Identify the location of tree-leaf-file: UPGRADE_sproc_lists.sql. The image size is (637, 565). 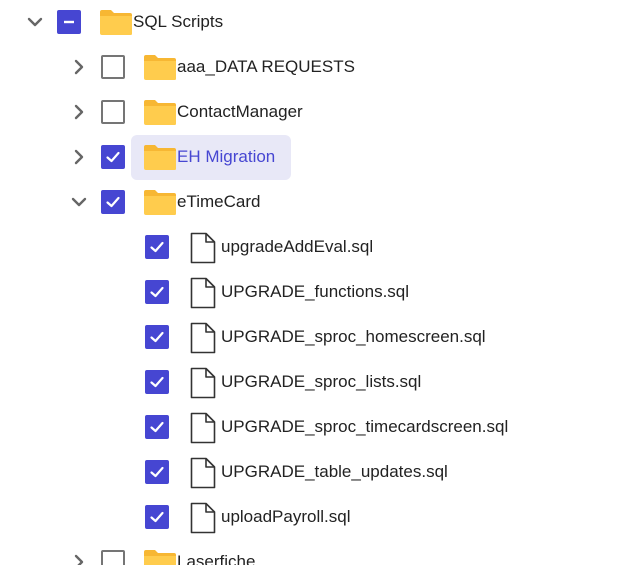
(318, 382).